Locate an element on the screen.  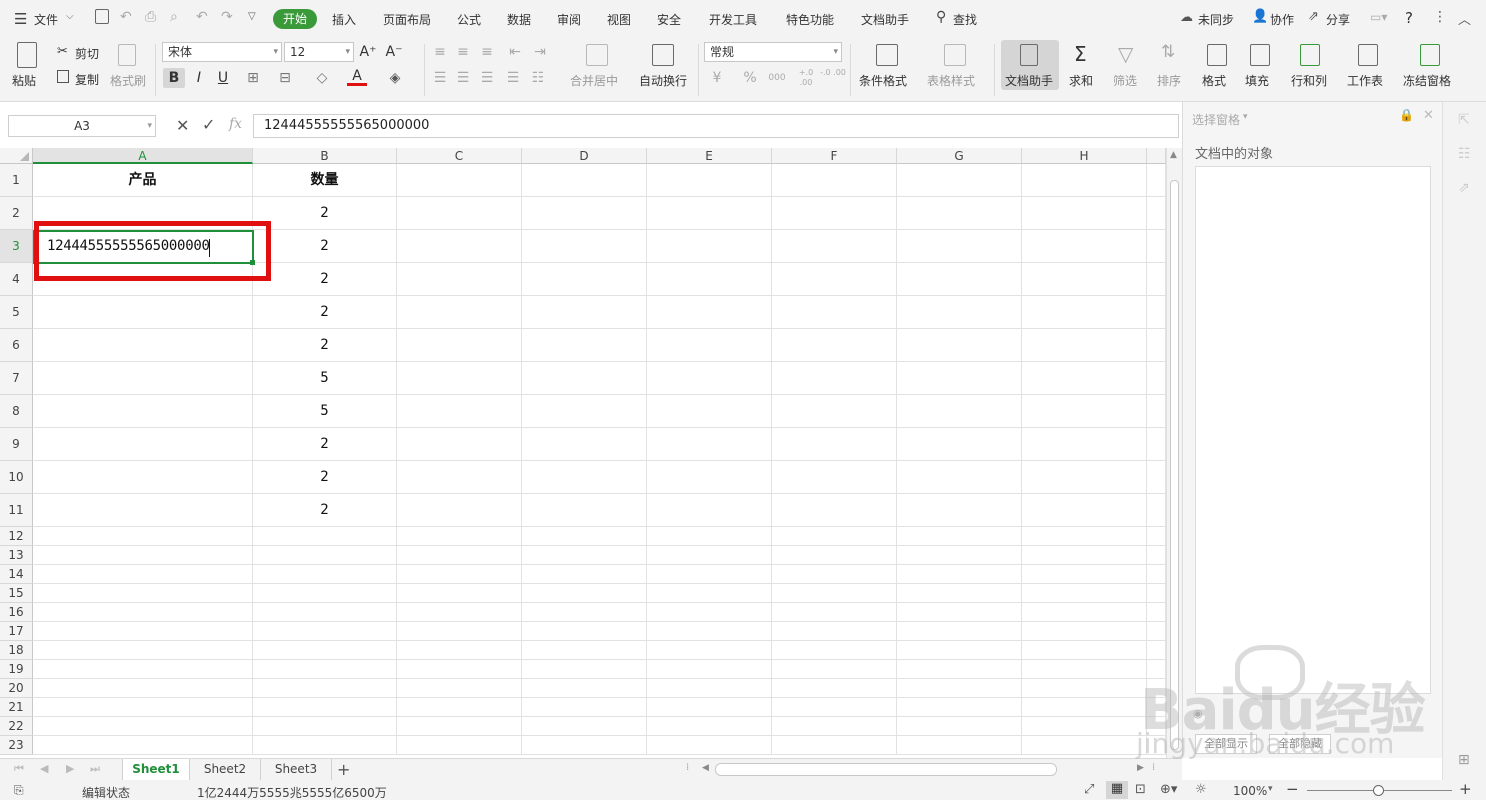
align-bottom-icon: ≡ is located at coordinates (487, 52).